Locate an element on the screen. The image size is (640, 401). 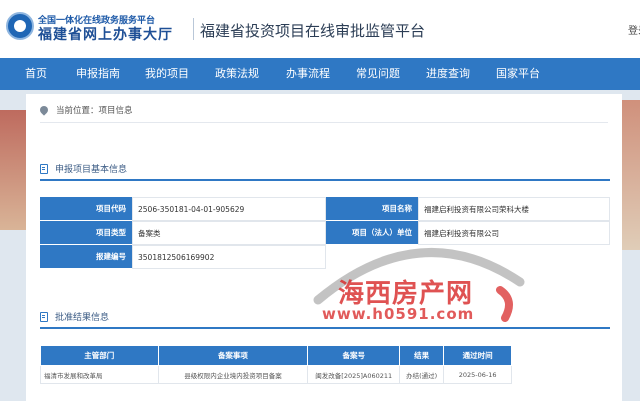
background-decoration-left is located at coordinates (13, 170).